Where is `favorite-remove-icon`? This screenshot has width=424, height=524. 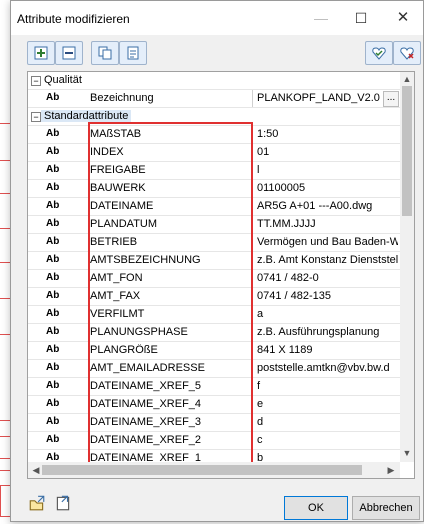 favorite-remove-icon is located at coordinates (407, 53).